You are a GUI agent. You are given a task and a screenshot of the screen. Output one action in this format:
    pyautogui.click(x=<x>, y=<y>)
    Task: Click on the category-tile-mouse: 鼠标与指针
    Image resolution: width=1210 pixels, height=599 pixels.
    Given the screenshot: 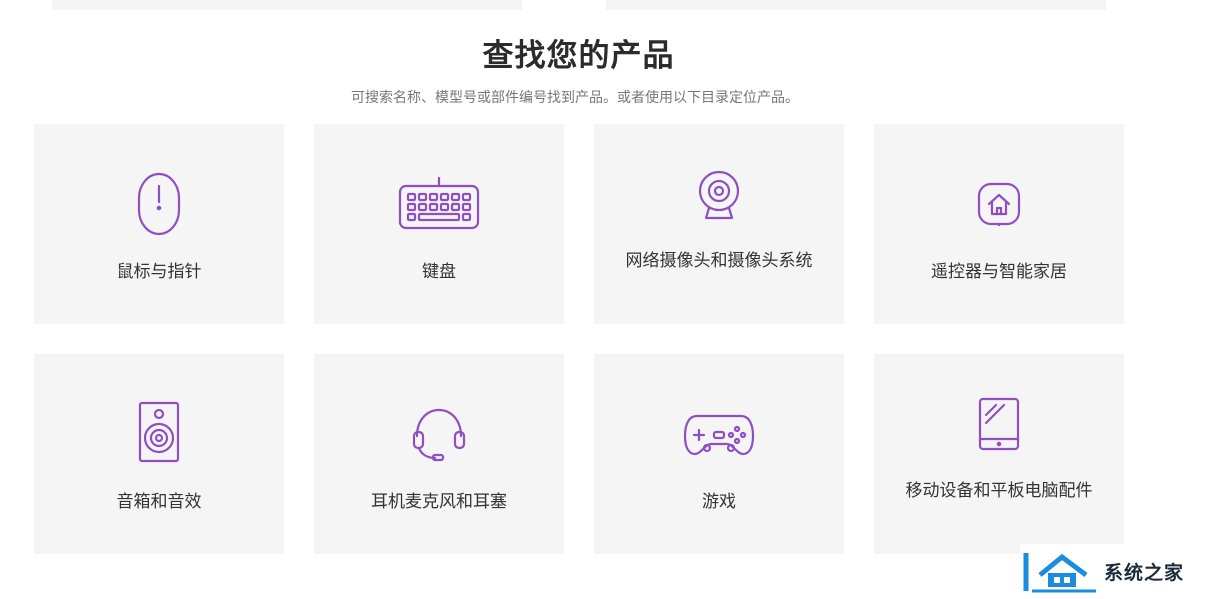 What is the action you would take?
    pyautogui.click(x=159, y=224)
    